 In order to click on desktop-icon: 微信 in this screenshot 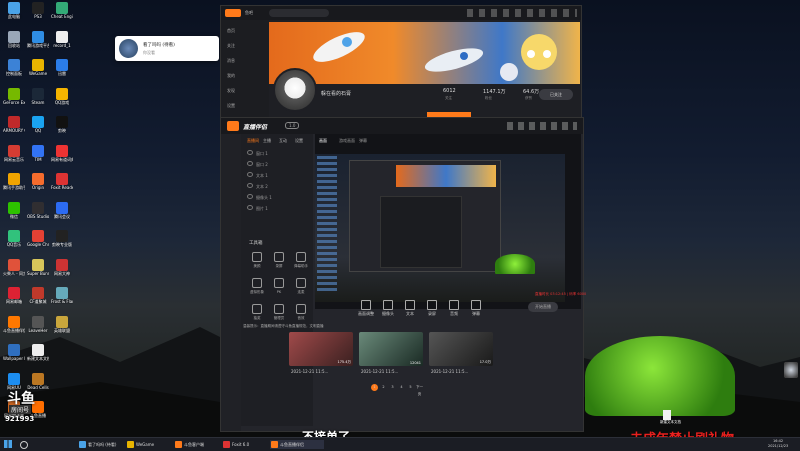, I will do `click(14, 210)`.